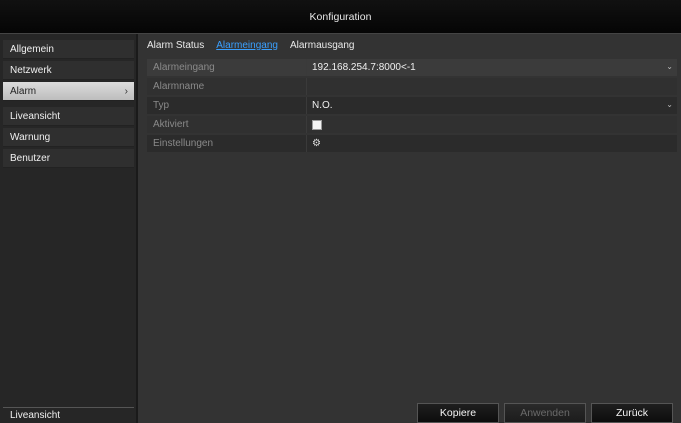 The image size is (681, 423). I want to click on type-value: N.O., so click(322, 105).